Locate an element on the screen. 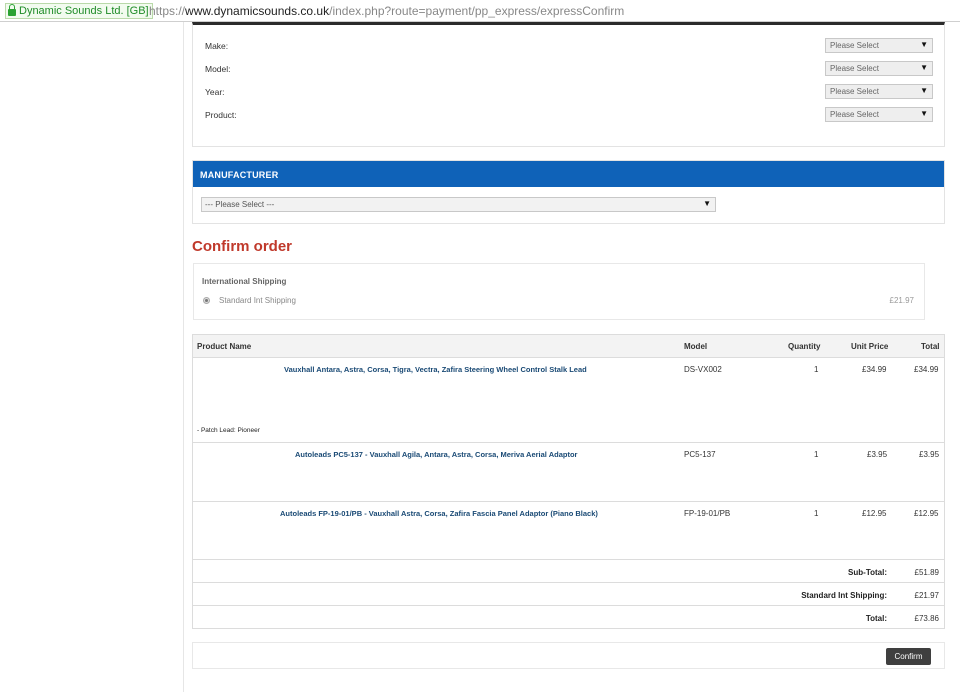 This screenshot has width=960, height=692. left-column-divider is located at coordinates (183, 357).